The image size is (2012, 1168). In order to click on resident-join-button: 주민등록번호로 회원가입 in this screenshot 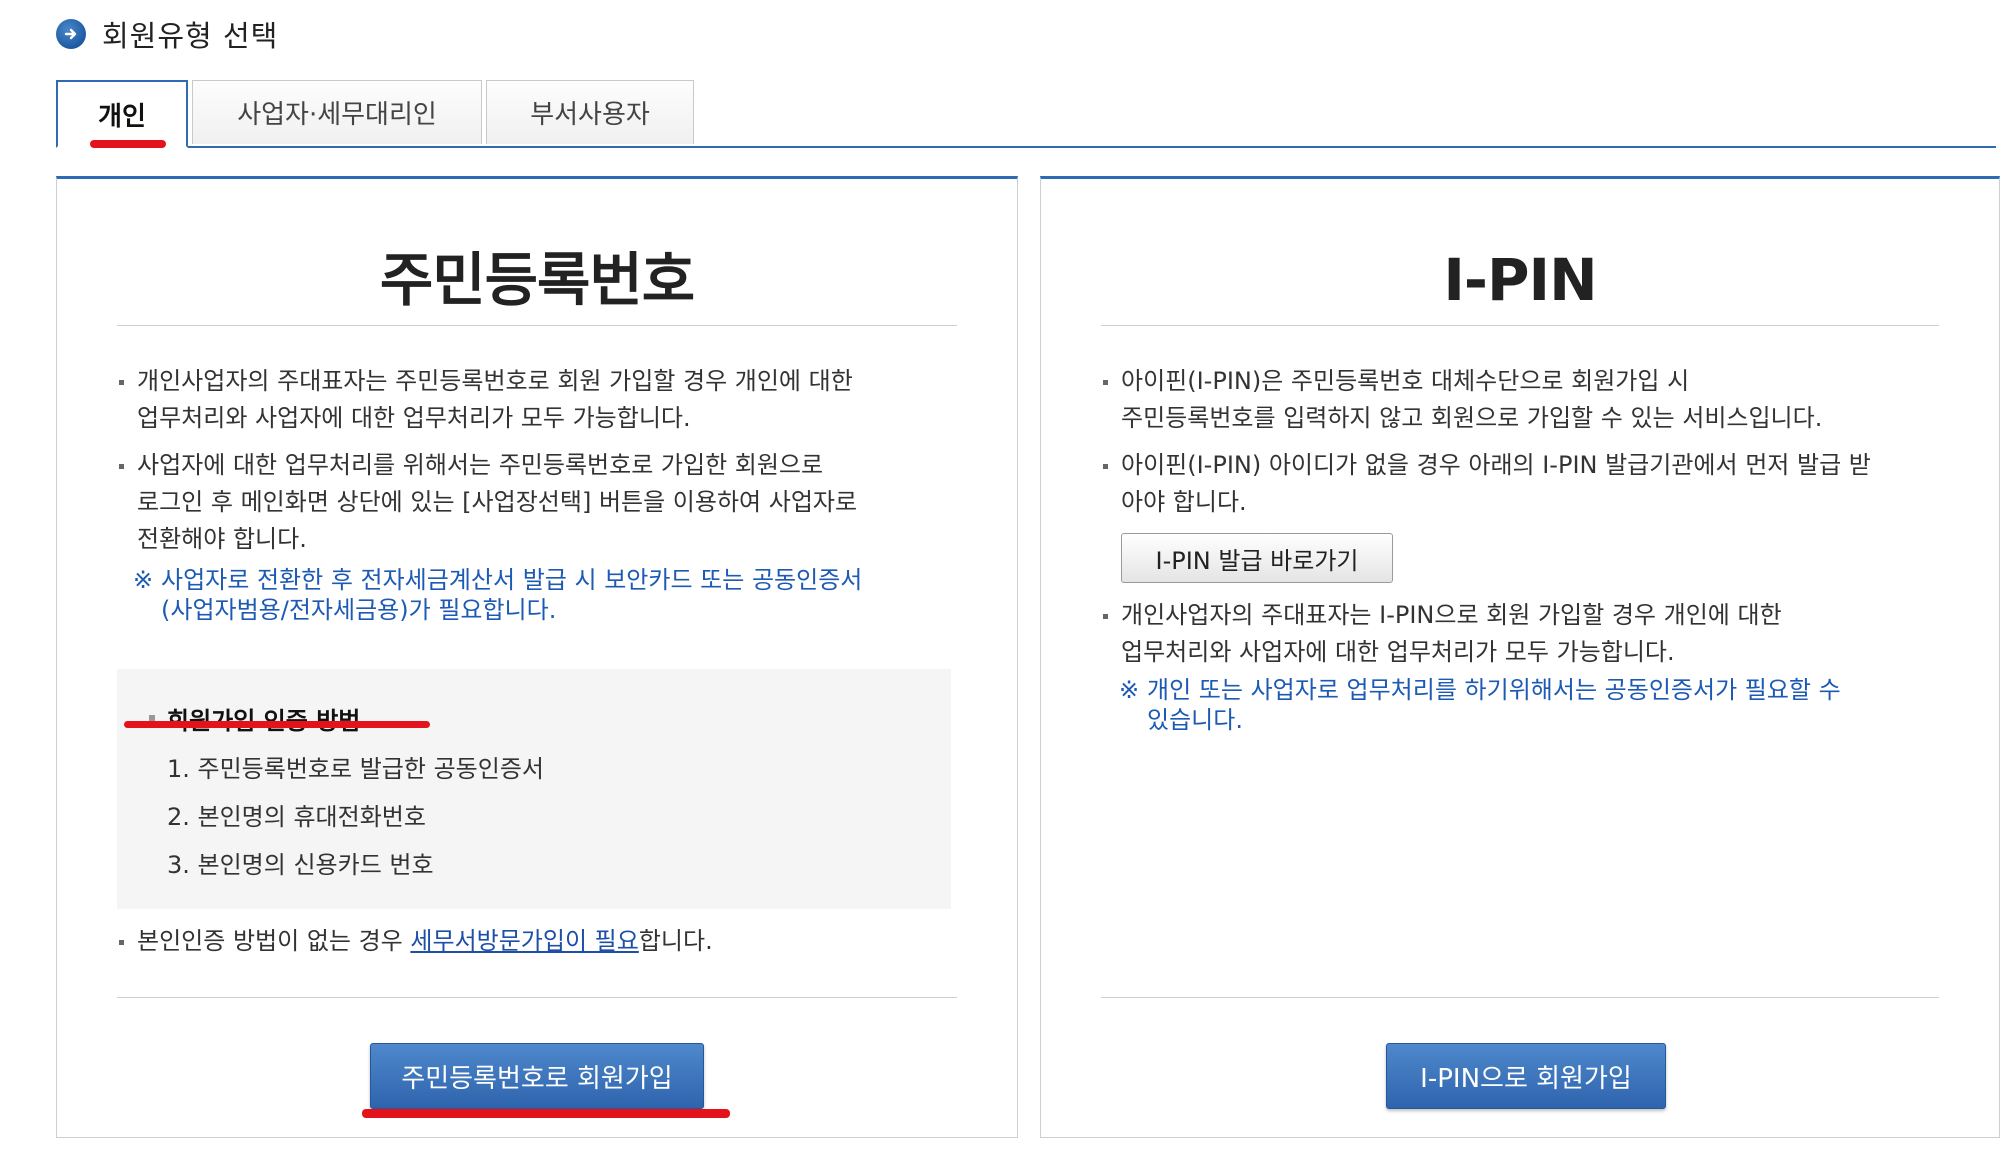, I will do `click(537, 1076)`.